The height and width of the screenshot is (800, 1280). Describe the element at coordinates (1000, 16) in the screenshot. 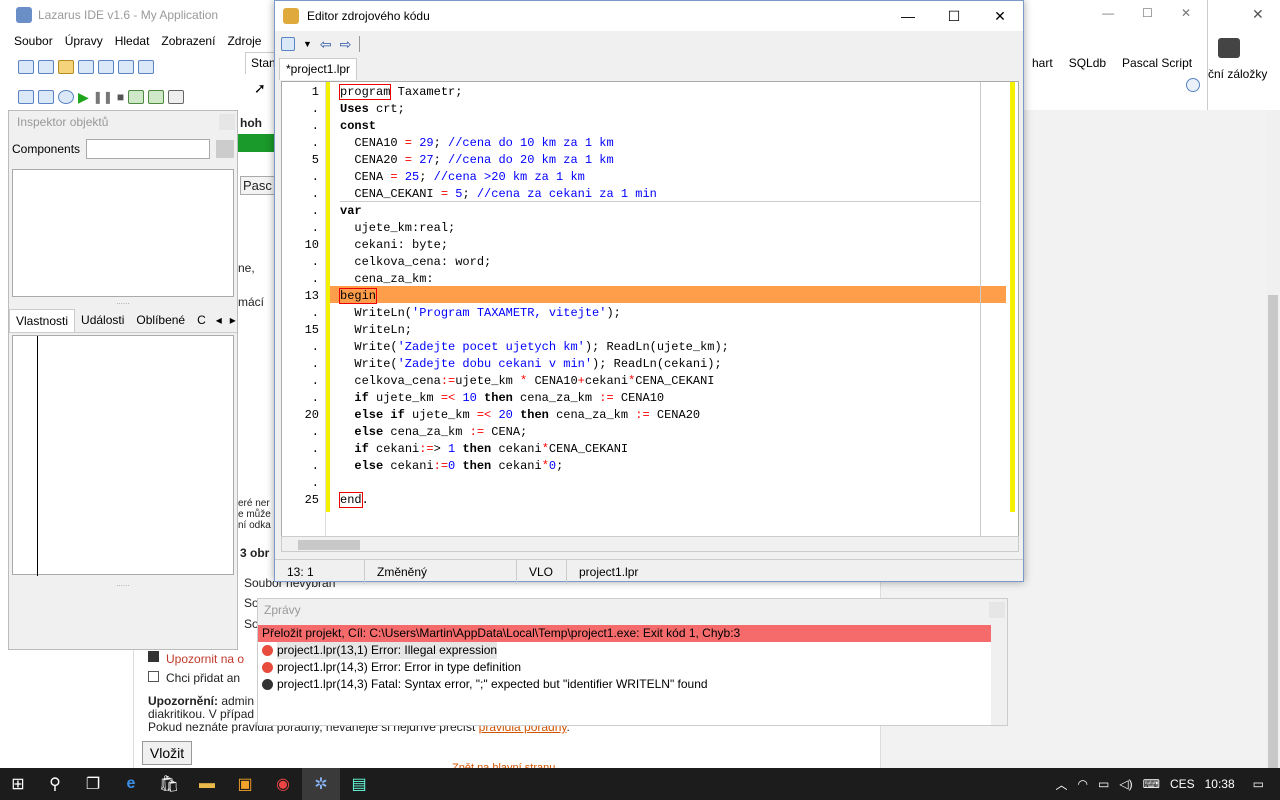

I see `editor-close-icon: ✕` at that location.